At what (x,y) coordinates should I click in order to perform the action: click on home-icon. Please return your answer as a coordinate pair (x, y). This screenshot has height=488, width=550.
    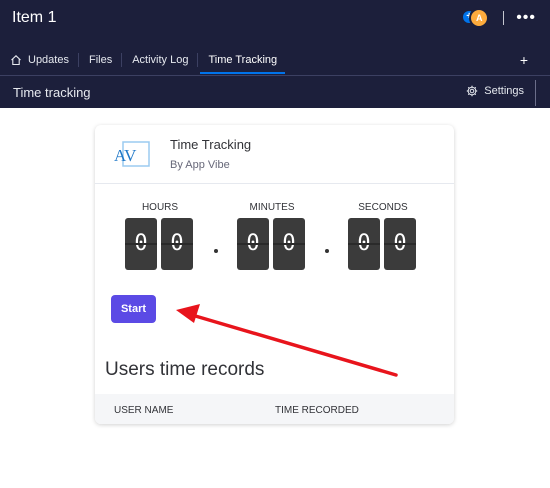
    Looking at the image, I should click on (16, 60).